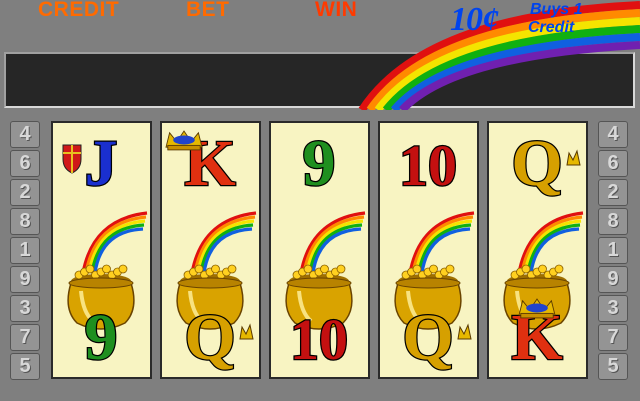 This screenshot has width=640, height=401. I want to click on reel-1: J9, so click(101, 250).